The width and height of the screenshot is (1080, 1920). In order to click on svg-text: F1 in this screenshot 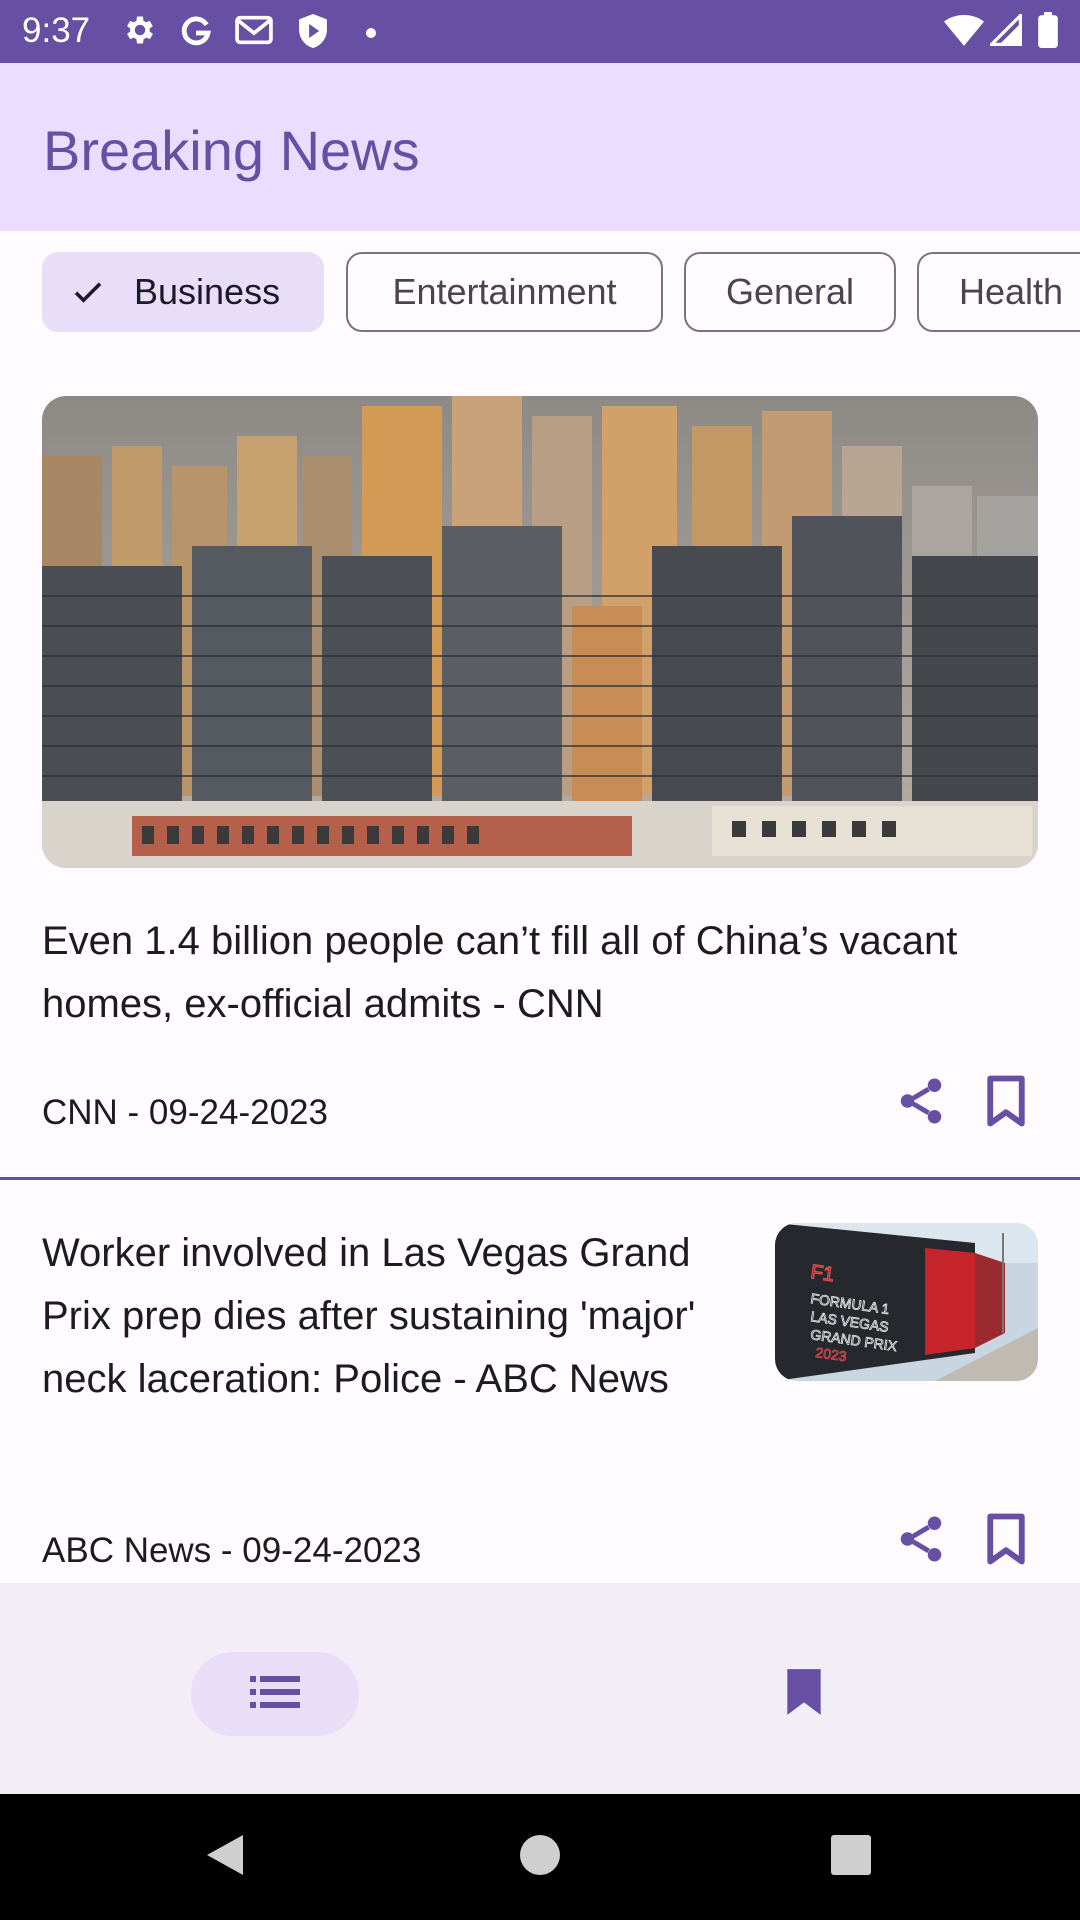, I will do `click(822, 1273)`.